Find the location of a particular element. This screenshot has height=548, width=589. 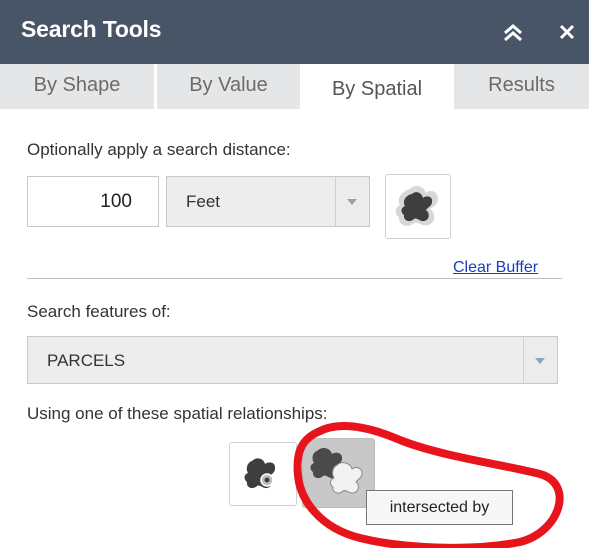

tab-bar: By Shape By Value By Spatial Results is located at coordinates (294, 86).